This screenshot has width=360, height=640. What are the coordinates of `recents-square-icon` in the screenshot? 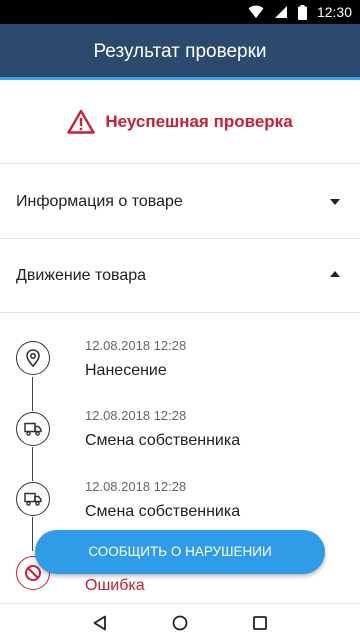 It's located at (260, 622).